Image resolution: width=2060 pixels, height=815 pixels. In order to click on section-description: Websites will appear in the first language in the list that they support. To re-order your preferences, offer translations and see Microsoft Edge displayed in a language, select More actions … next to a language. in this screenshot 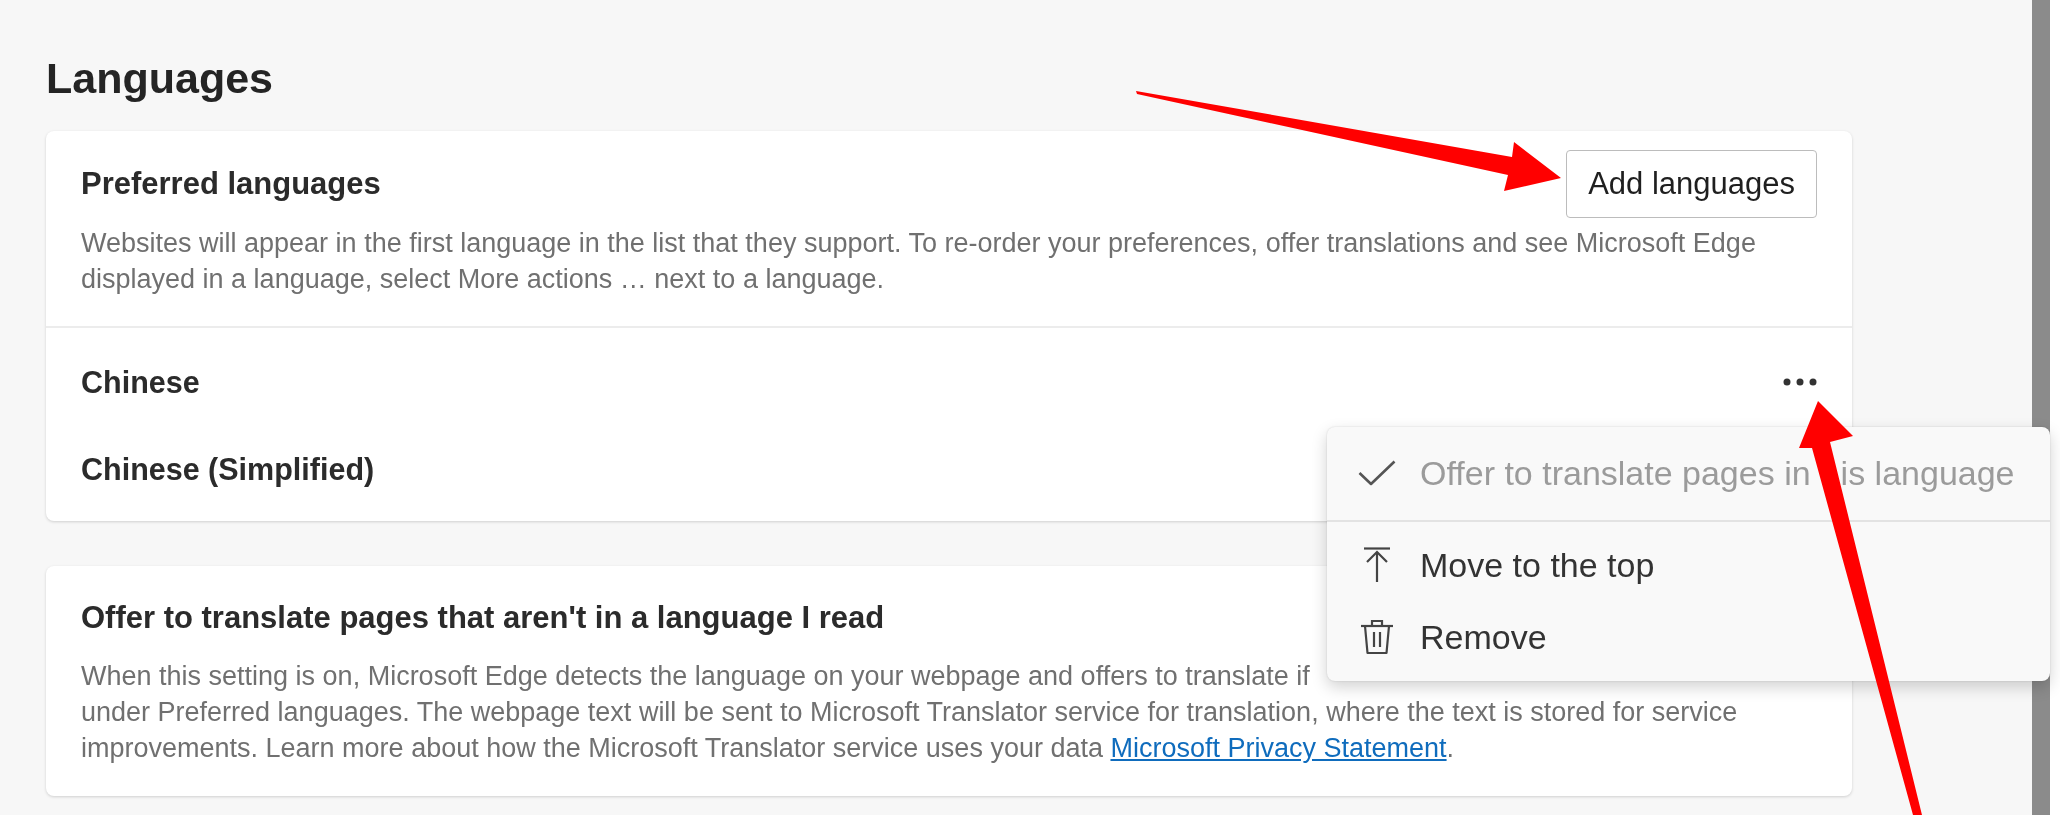, I will do `click(919, 261)`.